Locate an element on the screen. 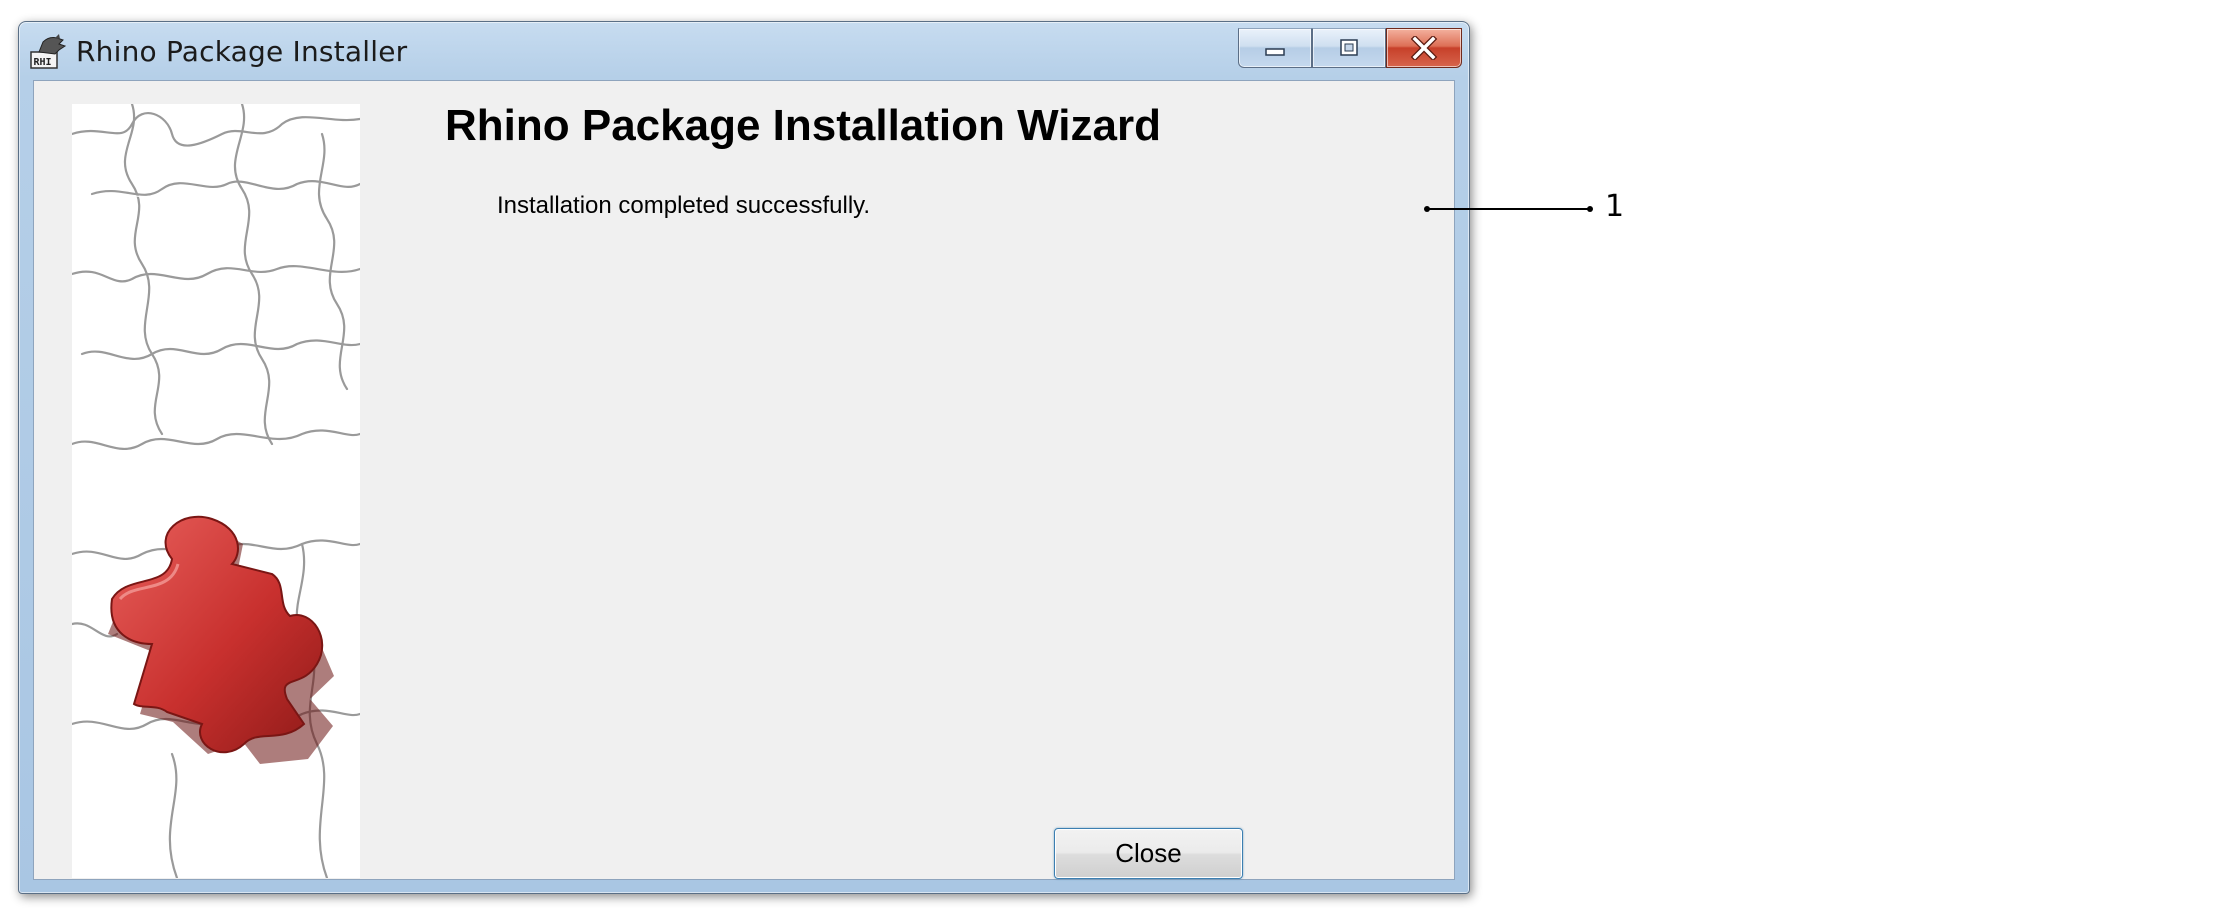 This screenshot has height=916, width=2218. minimize-button is located at coordinates (1275, 48).